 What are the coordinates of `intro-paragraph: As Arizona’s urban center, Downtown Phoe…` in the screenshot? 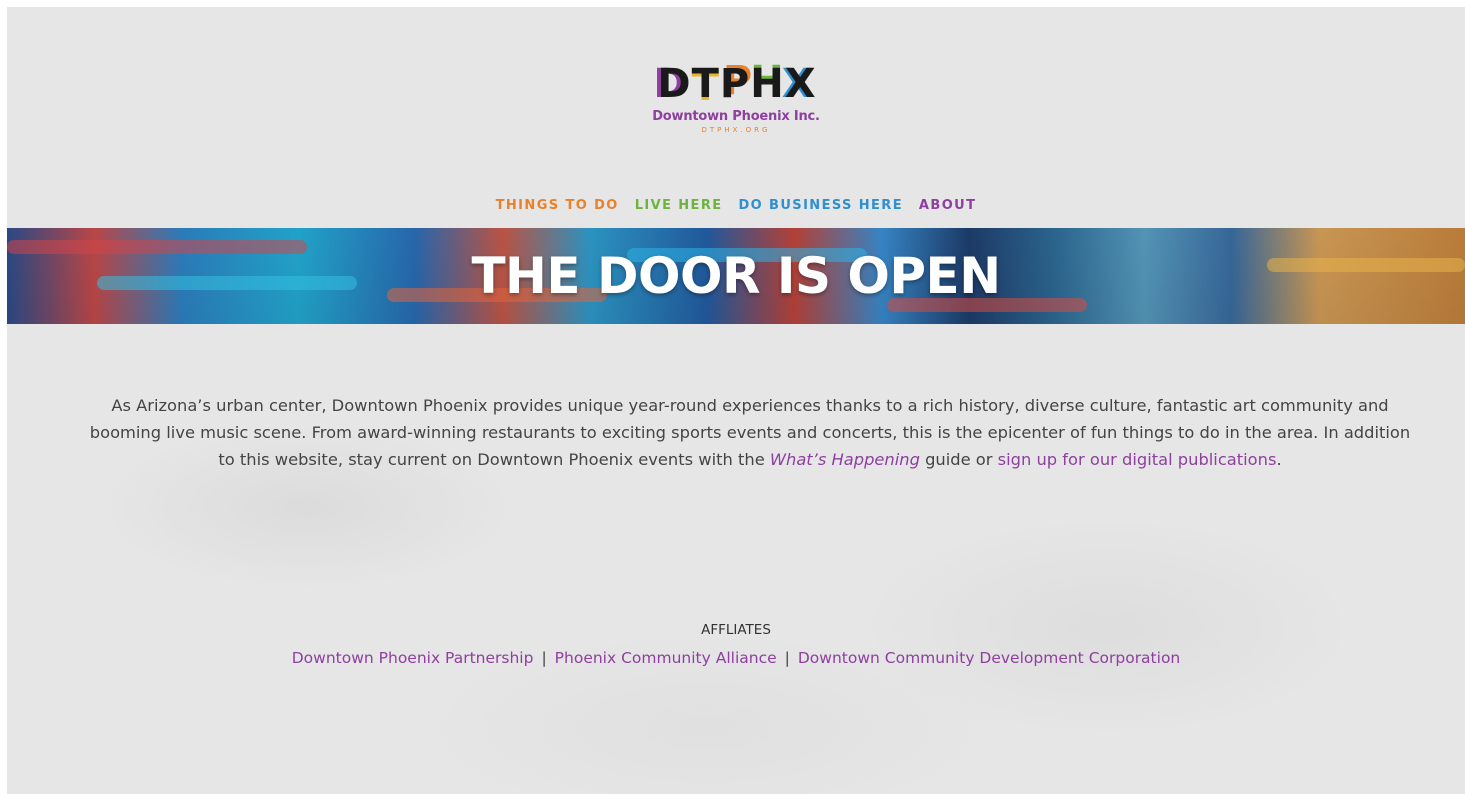 It's located at (750, 432).